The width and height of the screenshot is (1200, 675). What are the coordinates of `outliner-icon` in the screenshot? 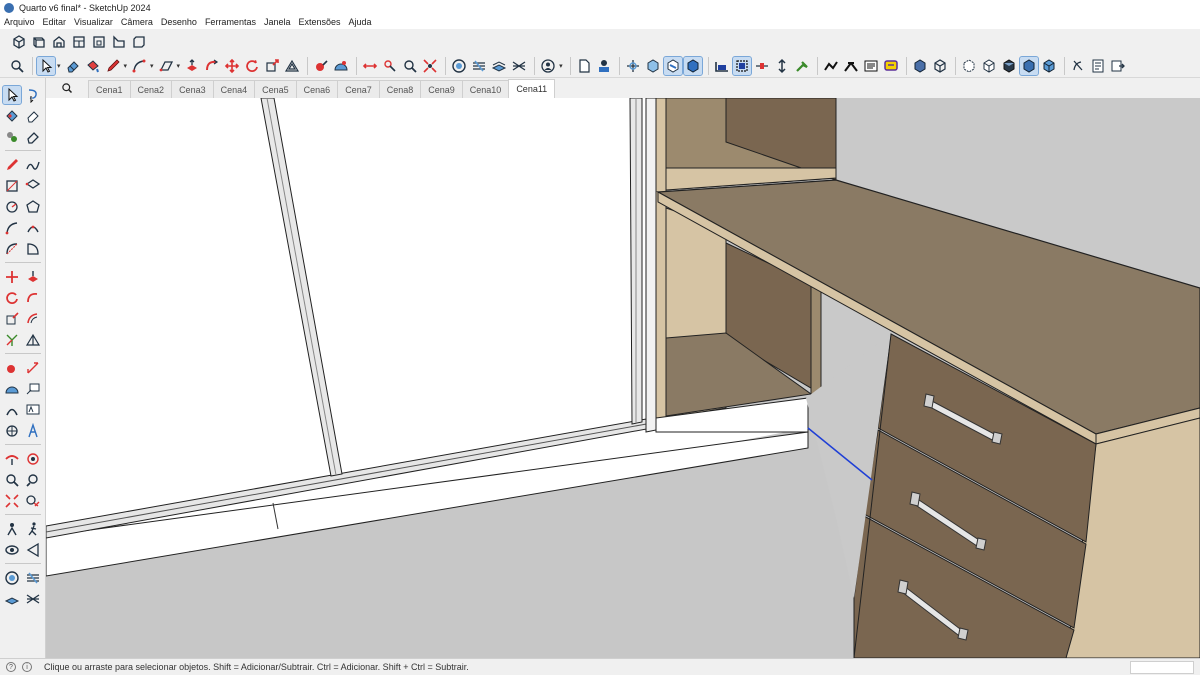 It's located at (871, 66).